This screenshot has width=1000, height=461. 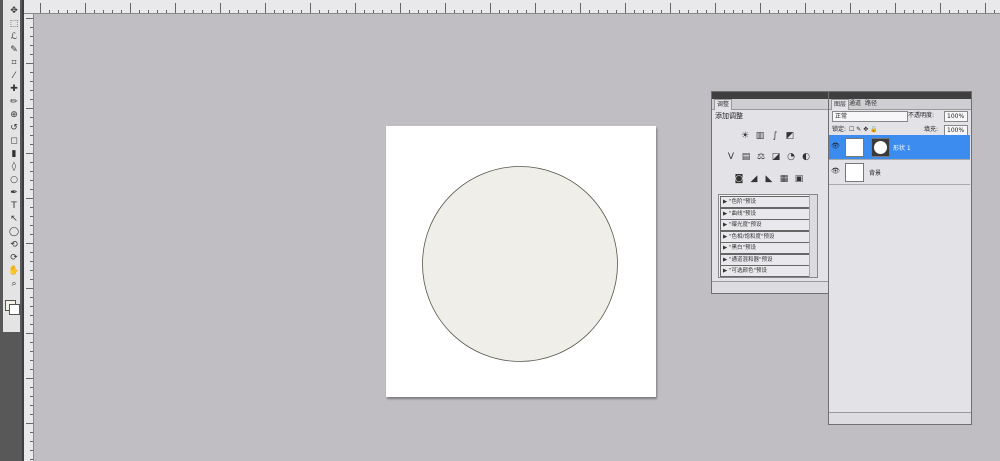 I want to click on marquee-icon: ⬚, so click(x=14, y=23).